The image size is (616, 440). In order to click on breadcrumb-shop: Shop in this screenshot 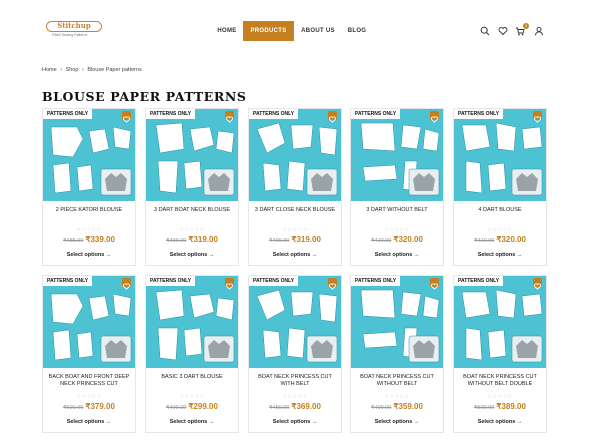, I will do `click(72, 70)`.